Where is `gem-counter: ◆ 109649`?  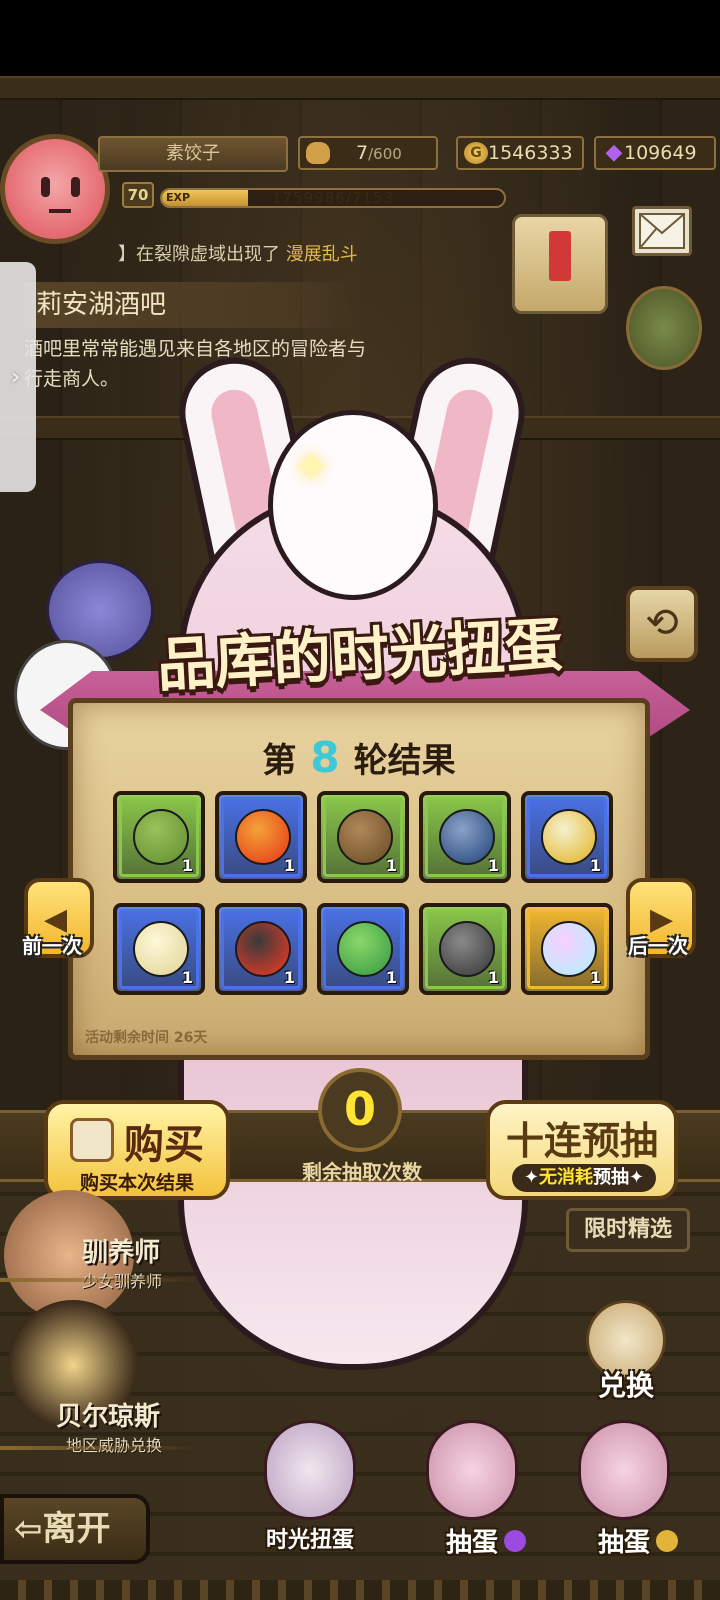 gem-counter: ◆ 109649 is located at coordinates (655, 153).